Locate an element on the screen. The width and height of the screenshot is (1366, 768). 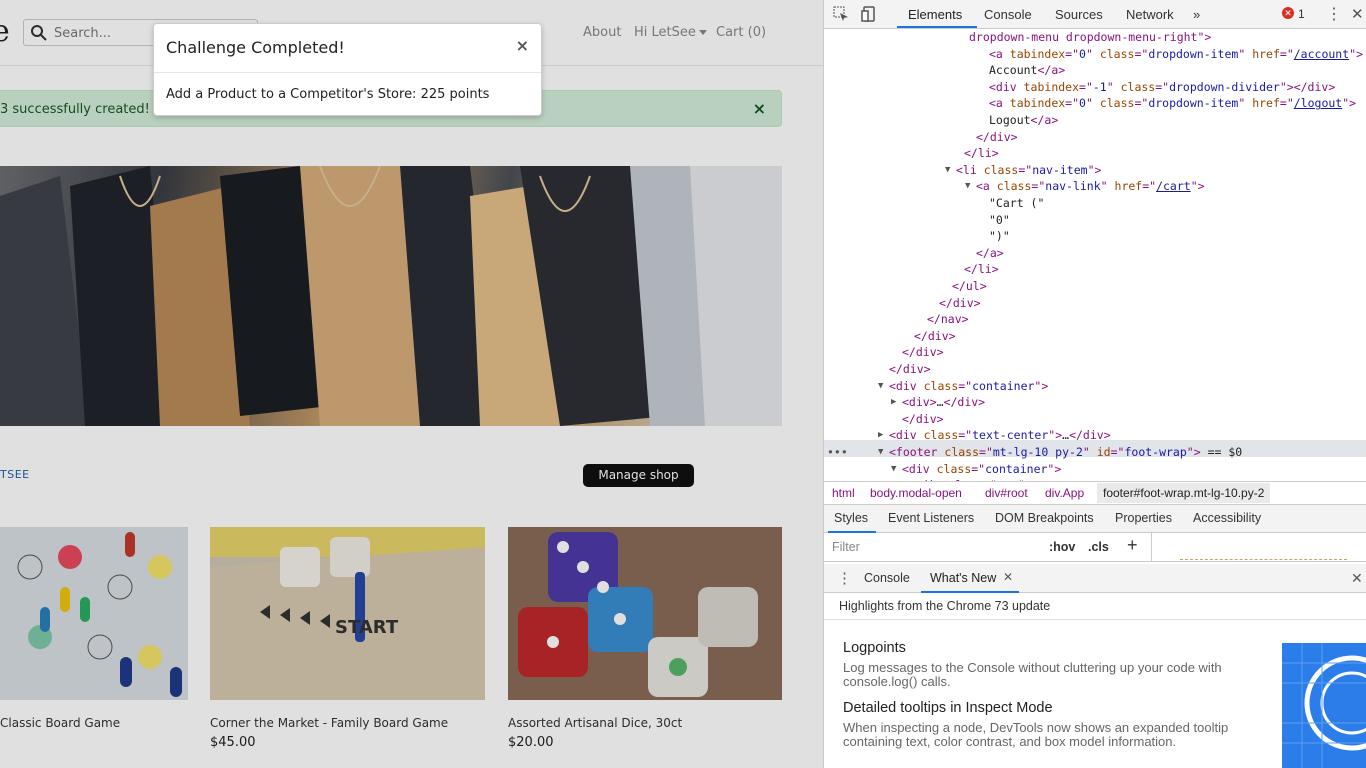
dom-tree-line: "0" is located at coordinates (999, 220).